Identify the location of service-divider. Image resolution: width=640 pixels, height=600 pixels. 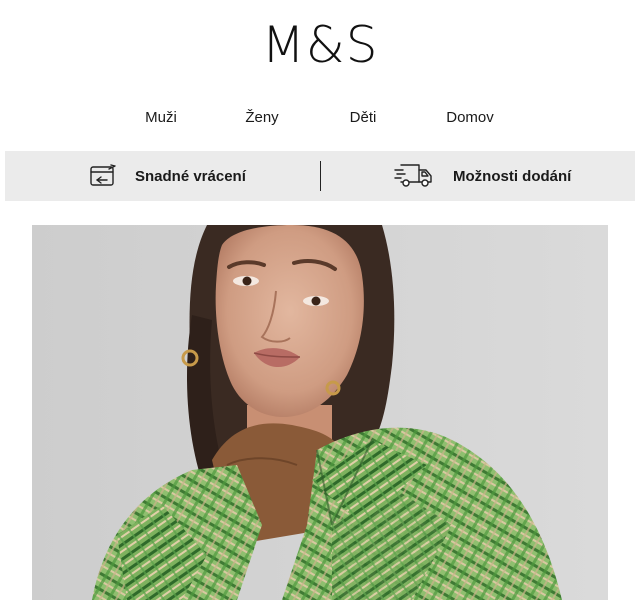
(320, 176).